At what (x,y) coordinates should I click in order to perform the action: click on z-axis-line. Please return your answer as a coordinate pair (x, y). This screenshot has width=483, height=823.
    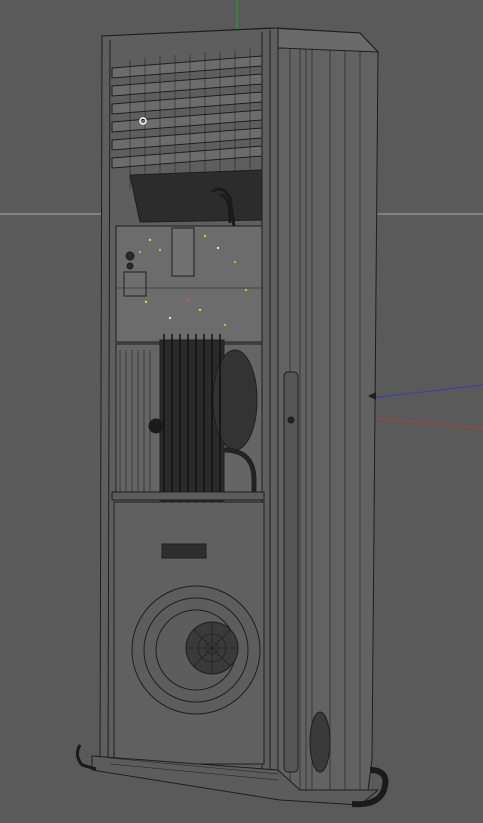
    Looking at the image, I should click on (426, 391).